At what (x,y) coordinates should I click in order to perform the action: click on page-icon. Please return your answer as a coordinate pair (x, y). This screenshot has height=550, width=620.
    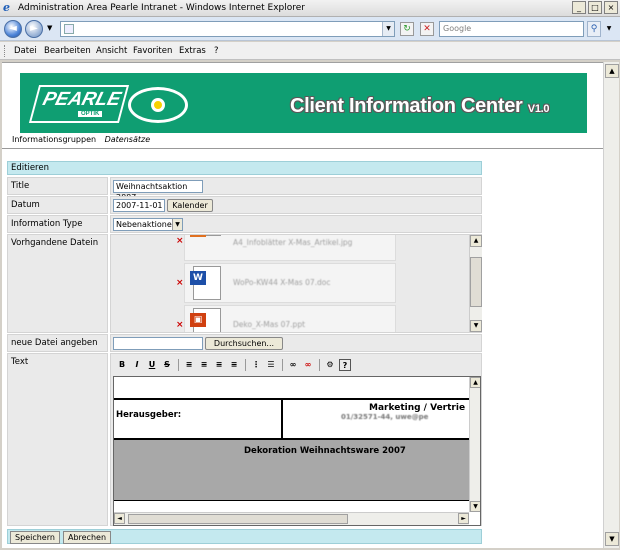
    Looking at the image, I should click on (69, 29).